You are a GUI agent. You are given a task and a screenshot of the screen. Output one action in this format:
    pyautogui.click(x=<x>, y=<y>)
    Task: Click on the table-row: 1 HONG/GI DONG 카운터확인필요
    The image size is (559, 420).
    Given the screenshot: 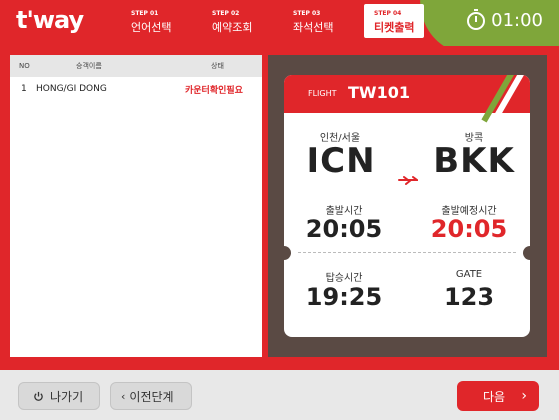 What is the action you would take?
    pyautogui.click(x=136, y=89)
    